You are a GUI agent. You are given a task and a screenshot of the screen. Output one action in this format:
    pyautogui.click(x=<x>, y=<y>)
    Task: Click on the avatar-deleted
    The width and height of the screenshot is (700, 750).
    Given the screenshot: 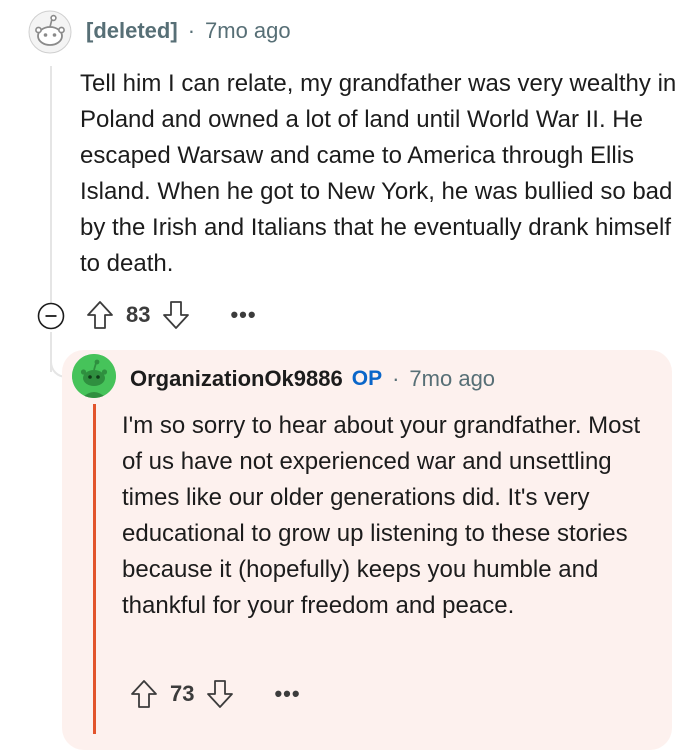 What is the action you would take?
    pyautogui.click(x=50, y=32)
    